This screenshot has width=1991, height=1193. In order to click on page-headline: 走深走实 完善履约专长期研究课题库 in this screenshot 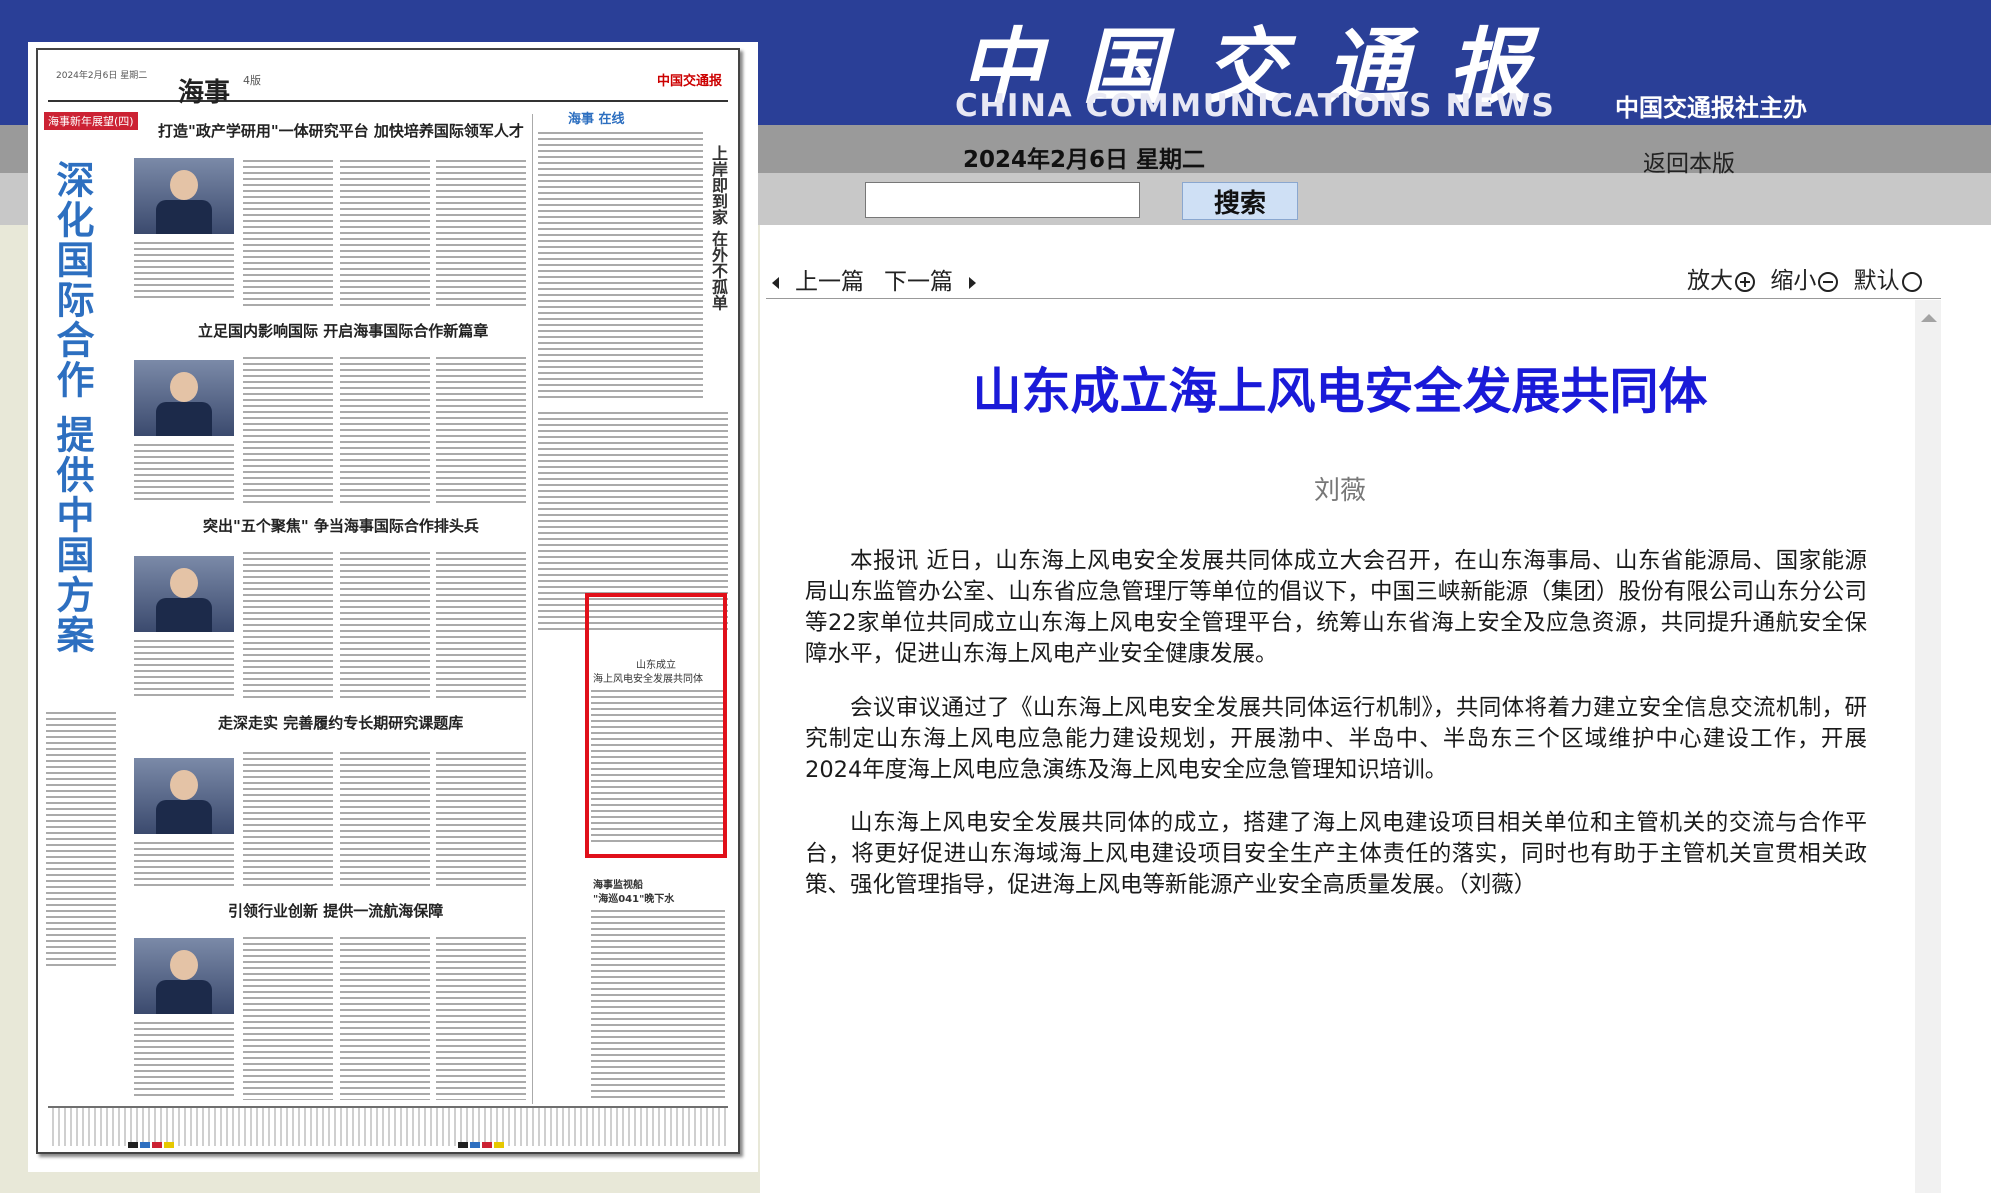, I will do `click(340, 722)`.